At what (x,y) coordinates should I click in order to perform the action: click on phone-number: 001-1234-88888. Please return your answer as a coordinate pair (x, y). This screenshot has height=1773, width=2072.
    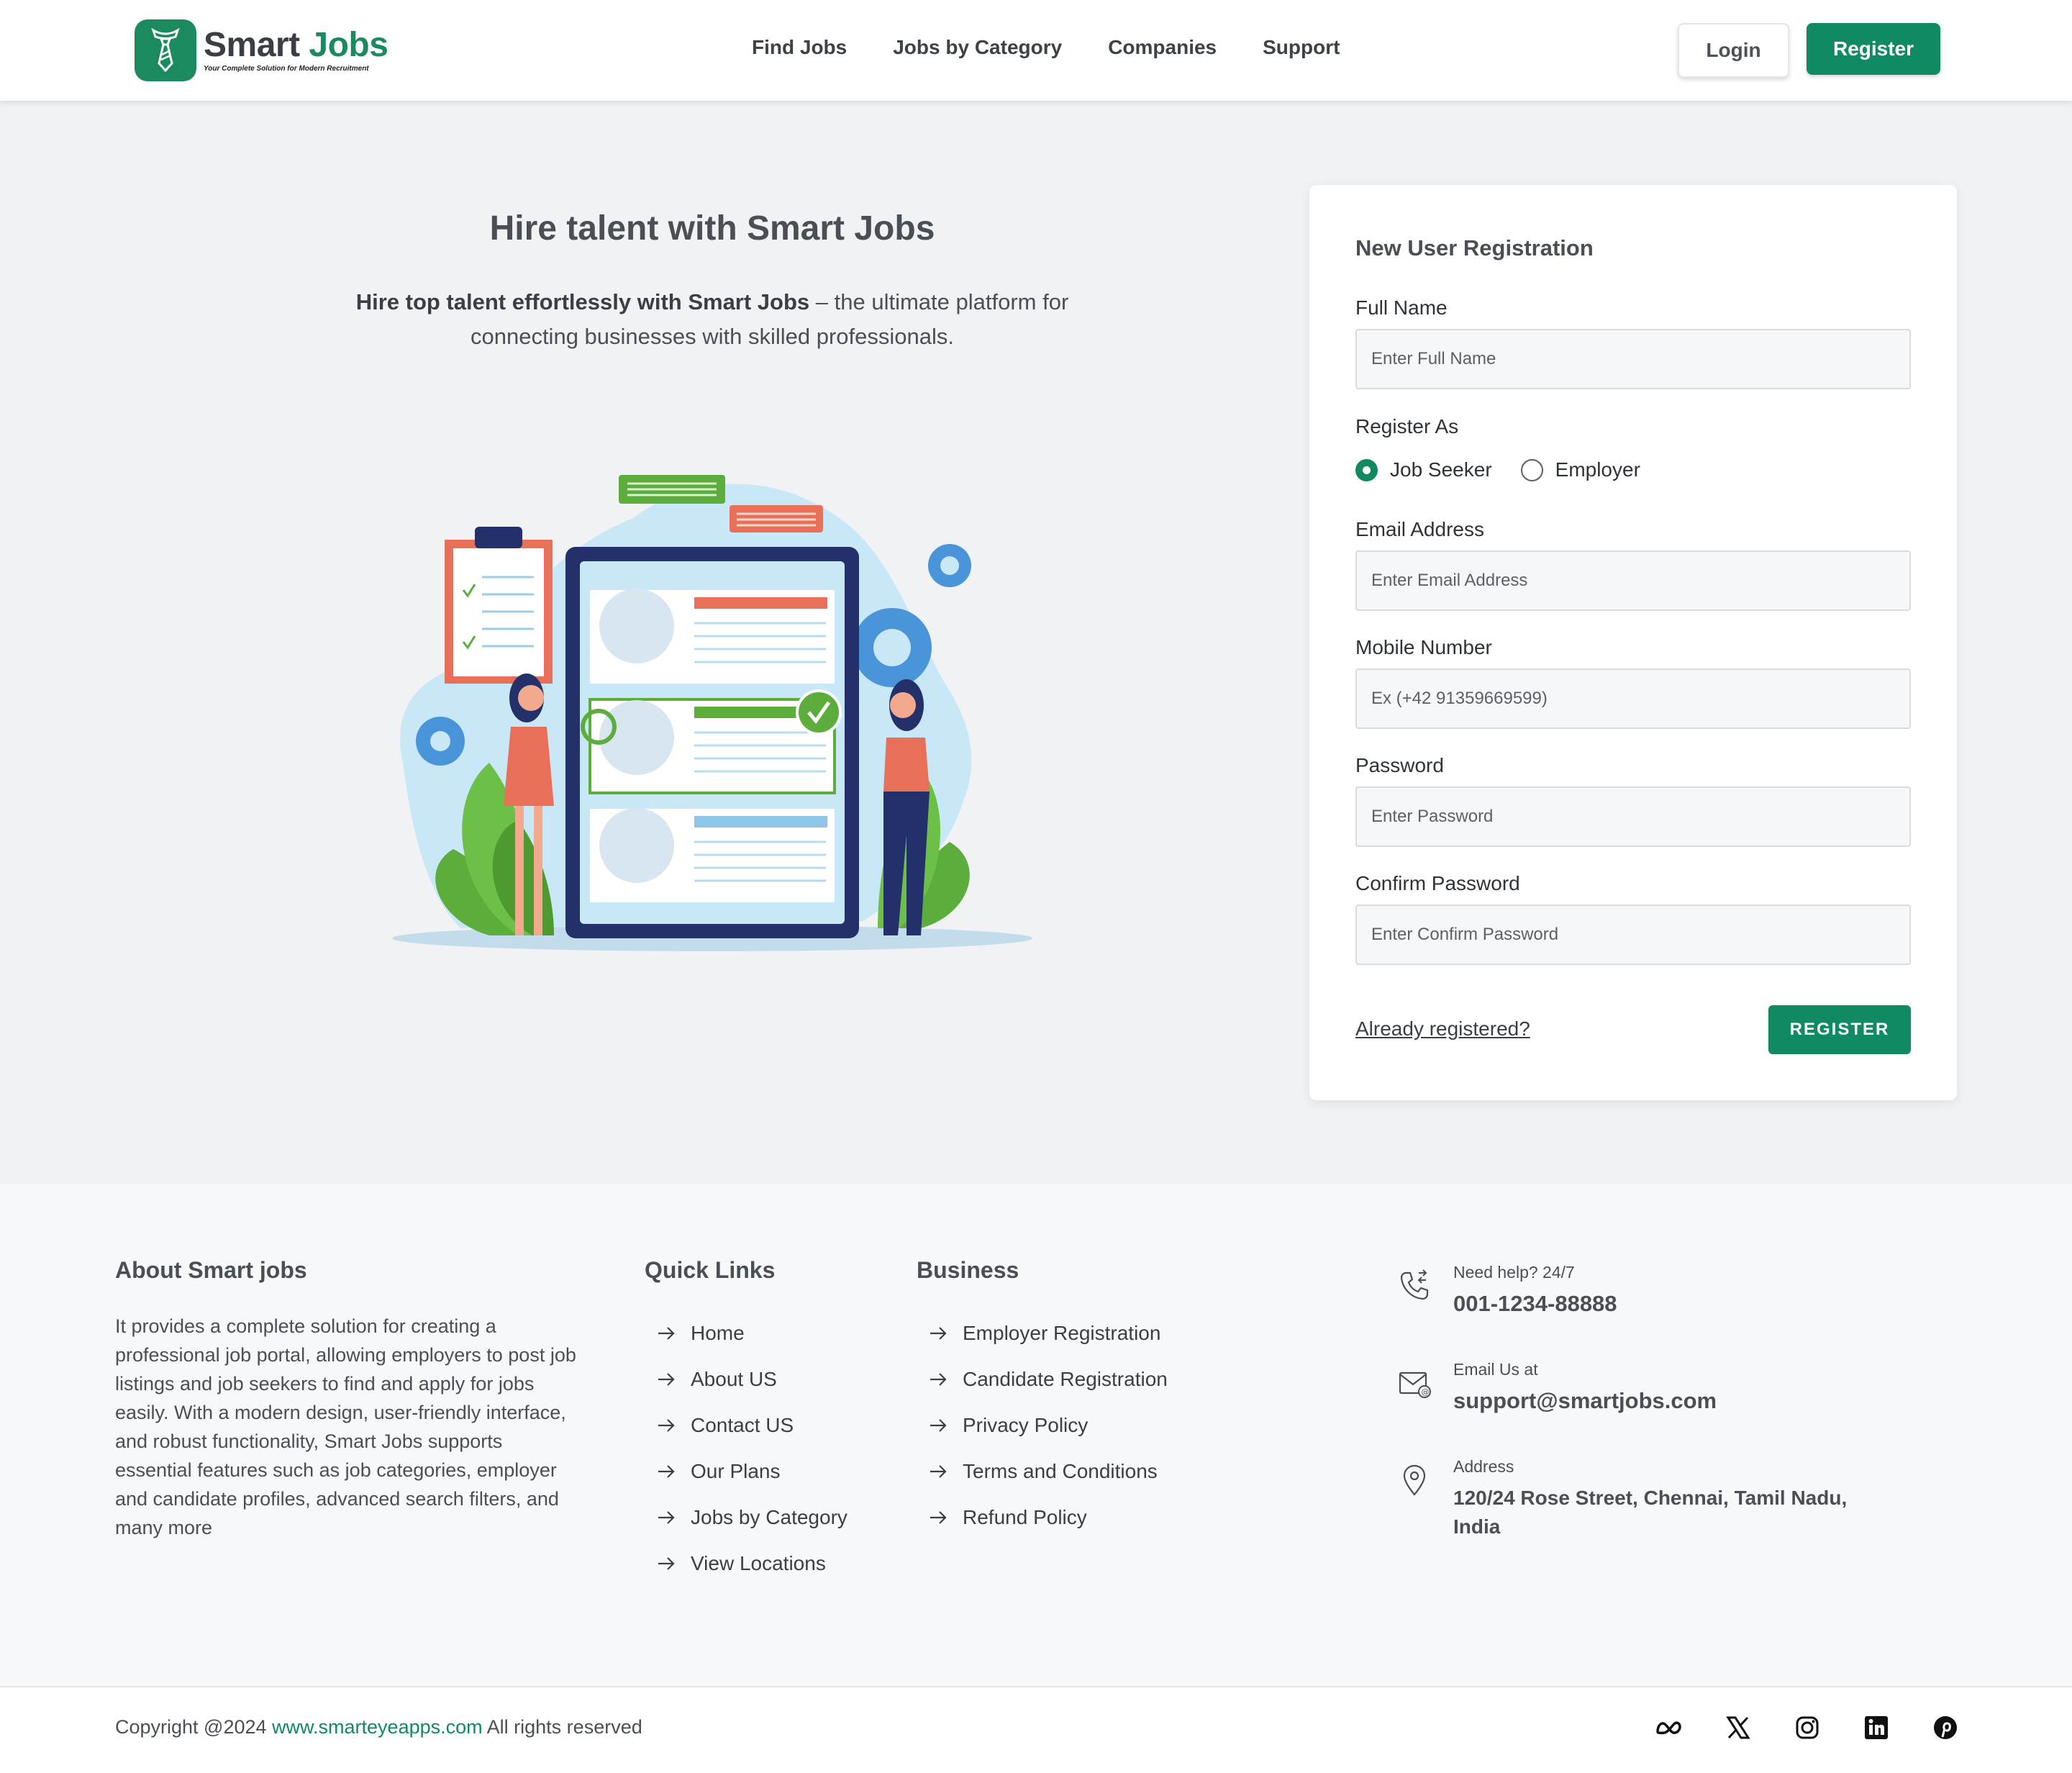
    Looking at the image, I should click on (1535, 1303).